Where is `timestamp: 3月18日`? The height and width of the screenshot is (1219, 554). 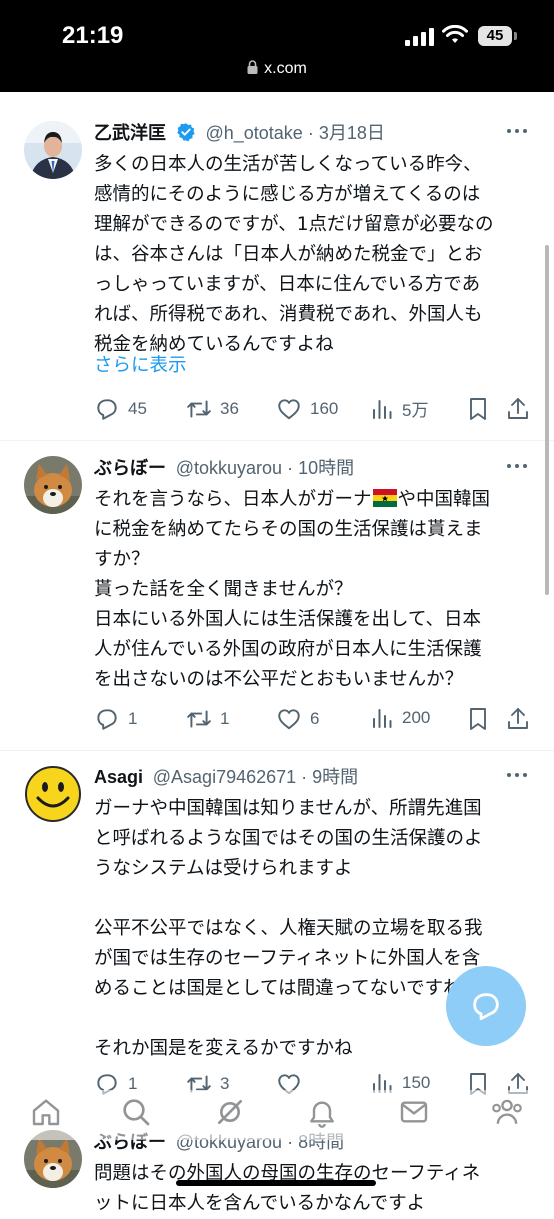
timestamp: 3月18日 is located at coordinates (352, 133).